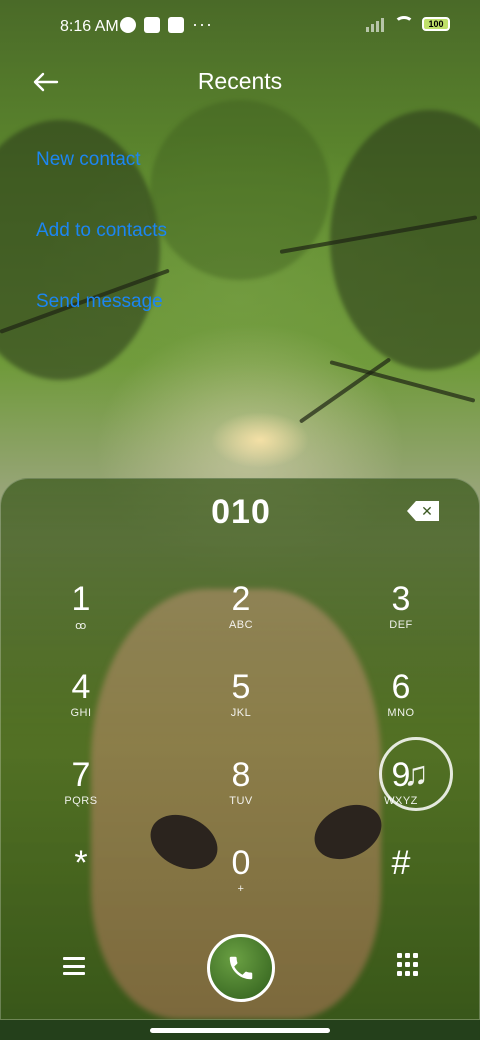  I want to click on key-digit: 2, so click(241, 599).